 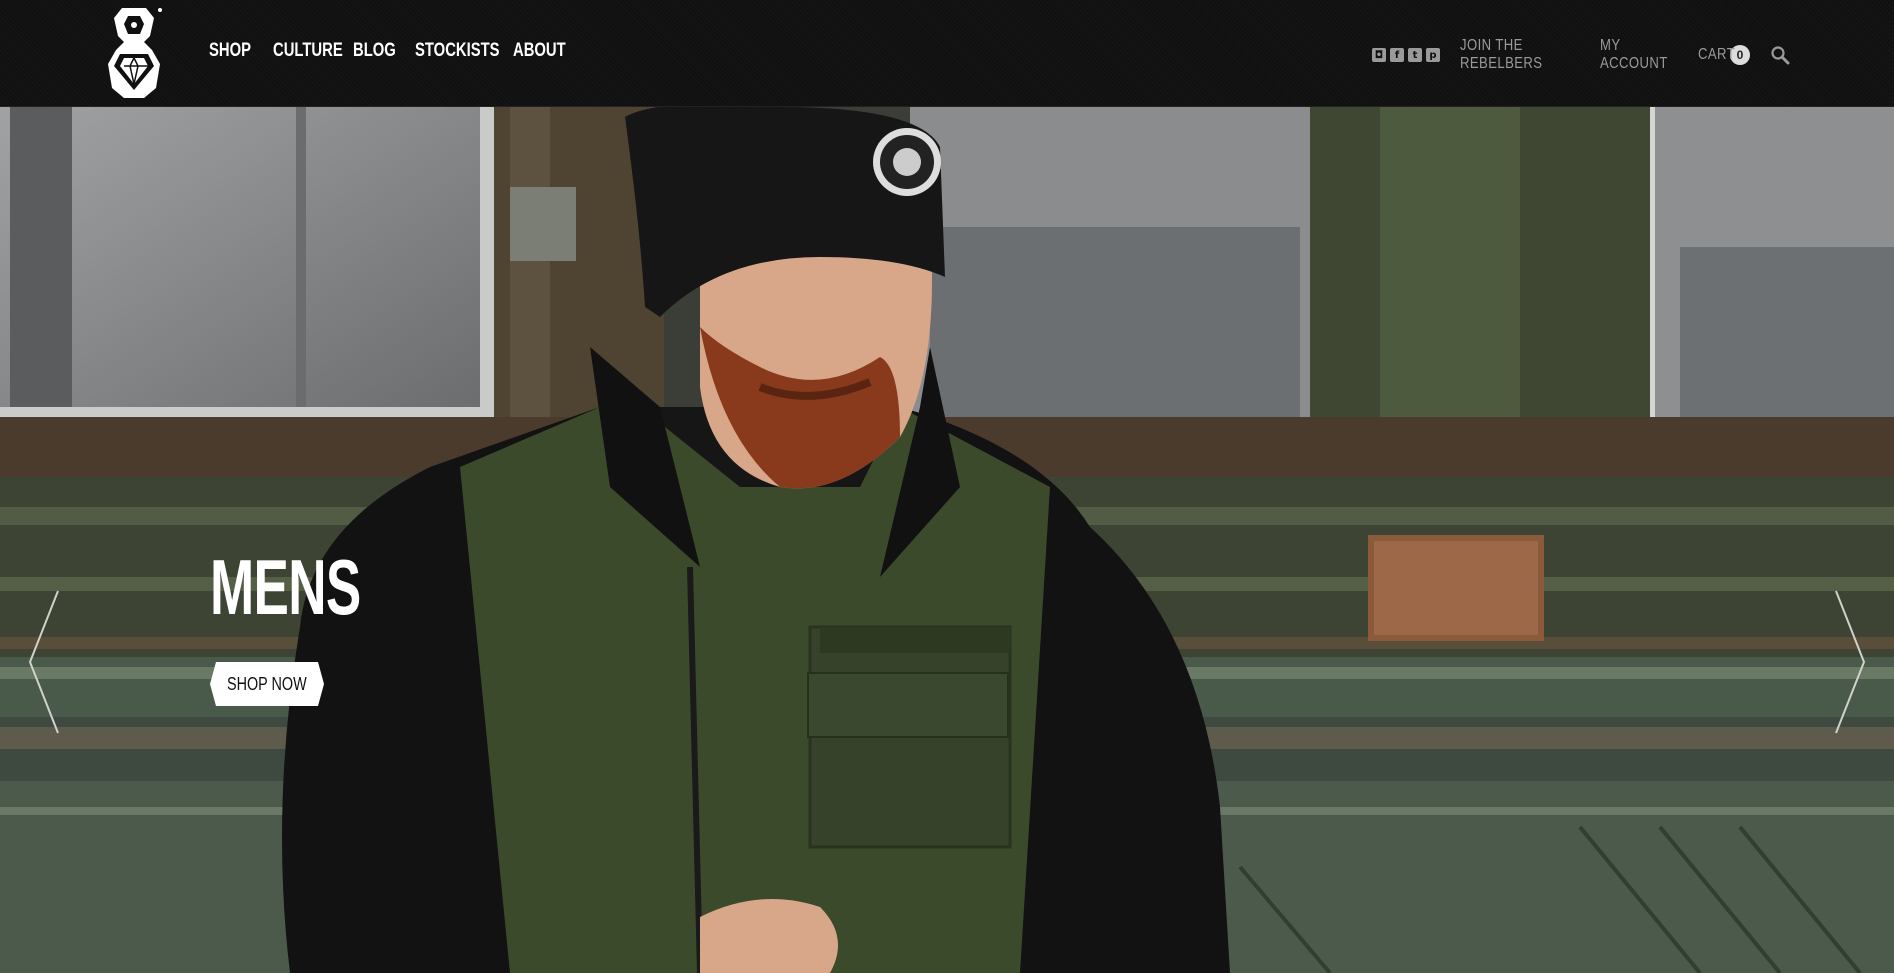 What do you see at coordinates (1379, 55) in the screenshot?
I see `instagram-icon: ◘` at bounding box center [1379, 55].